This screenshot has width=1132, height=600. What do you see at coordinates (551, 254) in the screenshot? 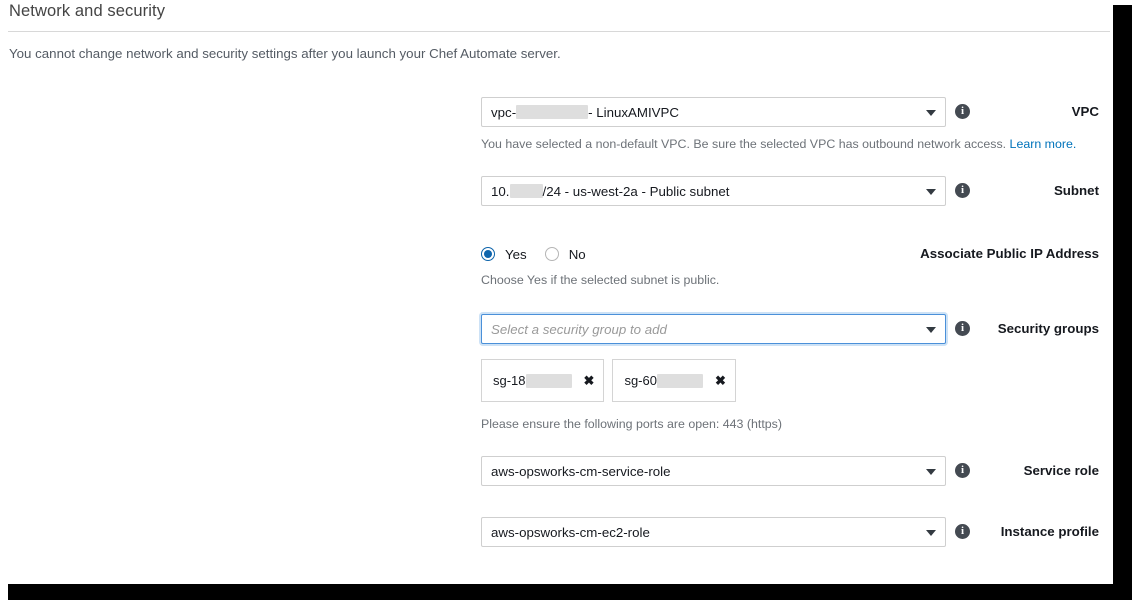
I see `radio-unselected-icon` at bounding box center [551, 254].